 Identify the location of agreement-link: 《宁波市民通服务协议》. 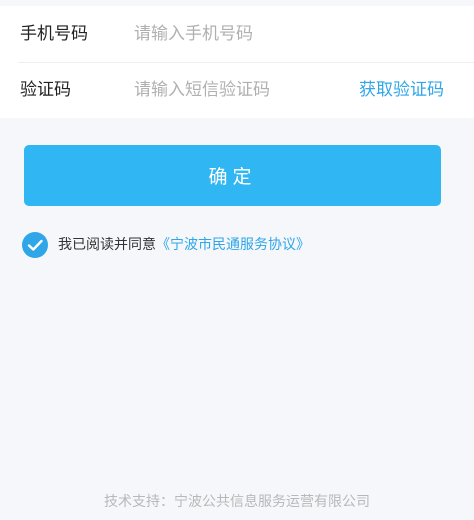
(233, 245).